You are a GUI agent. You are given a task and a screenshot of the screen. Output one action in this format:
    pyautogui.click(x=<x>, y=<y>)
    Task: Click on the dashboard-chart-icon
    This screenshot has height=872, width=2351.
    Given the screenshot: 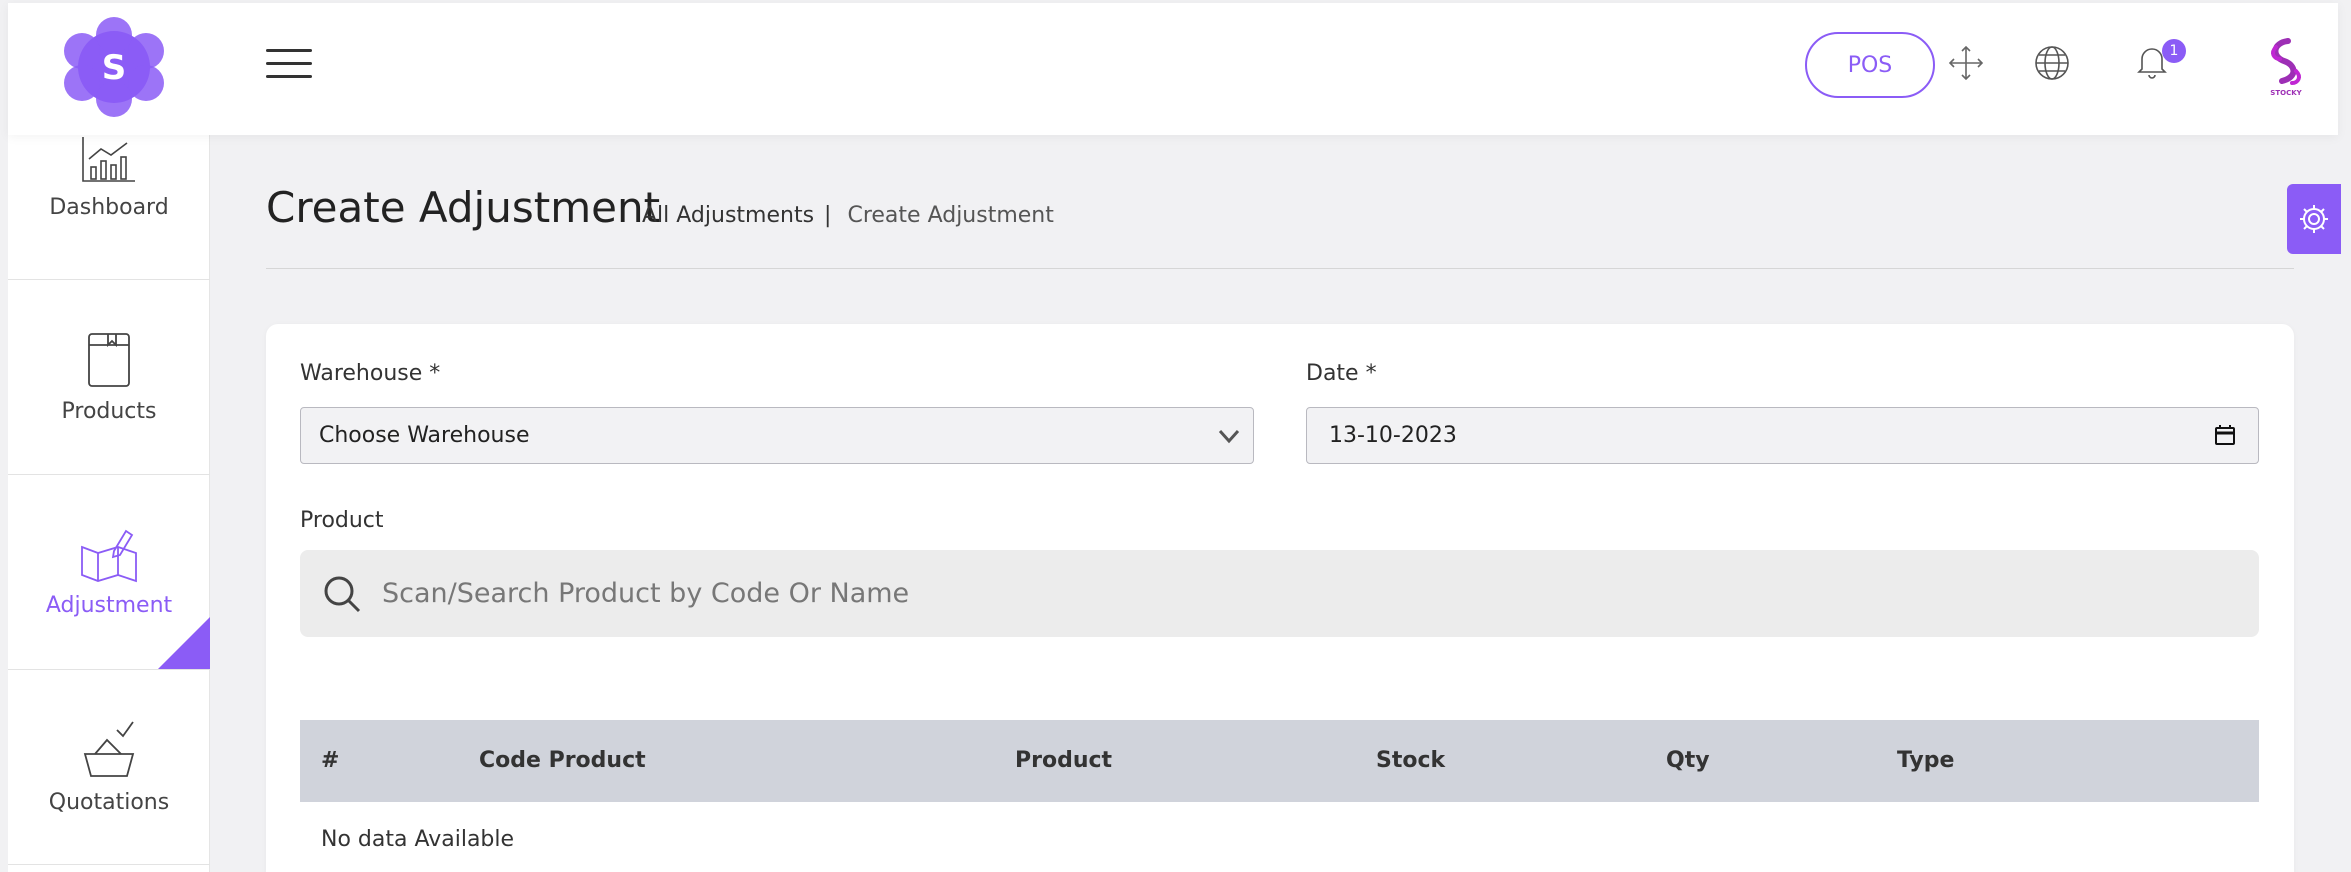 What is the action you would take?
    pyautogui.click(x=108, y=159)
    